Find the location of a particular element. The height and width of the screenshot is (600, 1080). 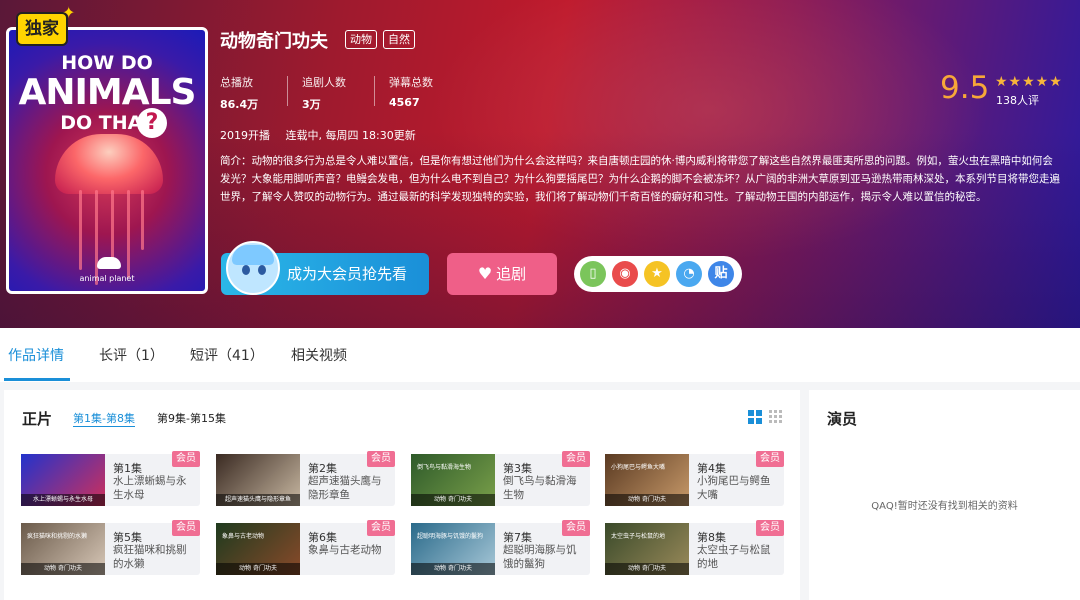

qq-icon: ◔ is located at coordinates (689, 274).